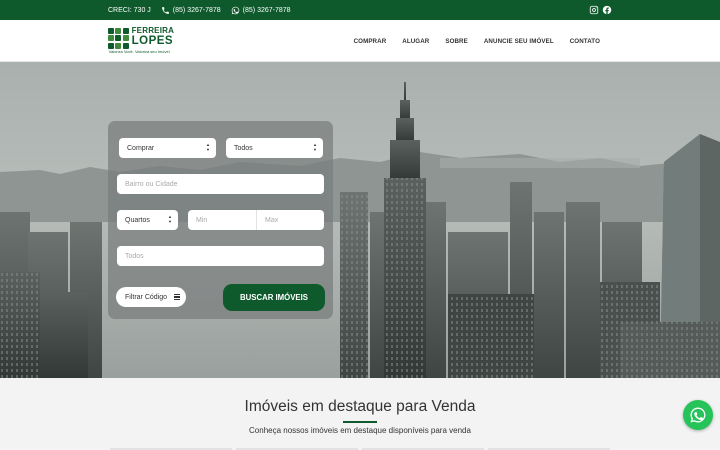 Image resolution: width=720 pixels, height=450 pixels. I want to click on whatsapp-icon, so click(235, 10).